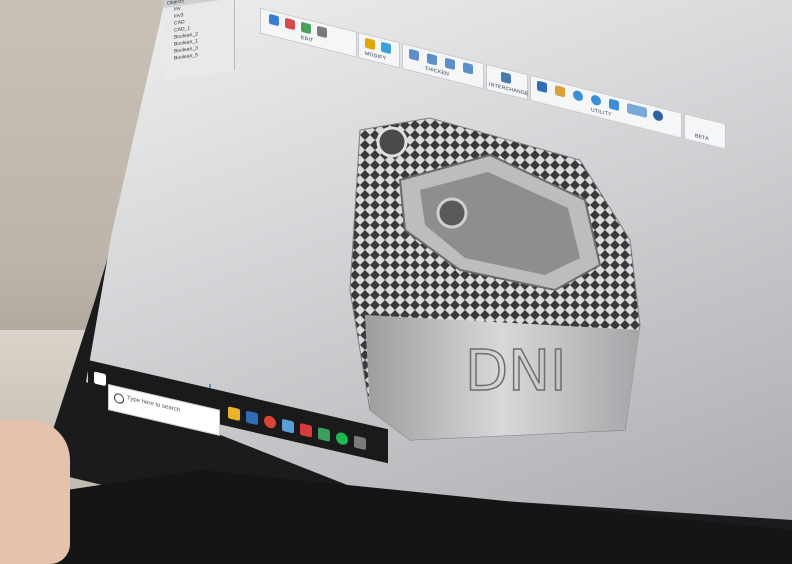  What do you see at coordinates (307, 39) in the screenshot?
I see `ribbon-group-label: EDIT` at bounding box center [307, 39].